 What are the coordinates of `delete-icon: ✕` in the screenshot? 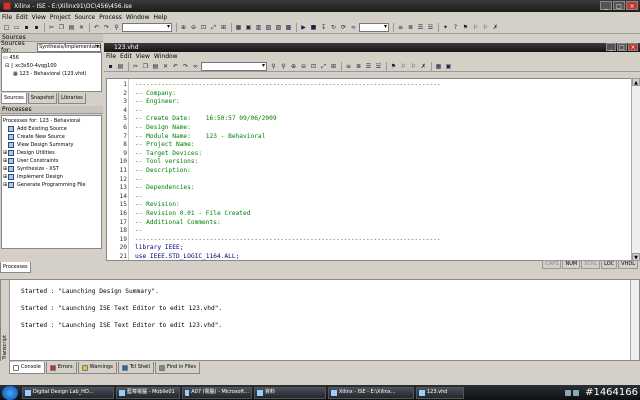 It's located at (165, 66).